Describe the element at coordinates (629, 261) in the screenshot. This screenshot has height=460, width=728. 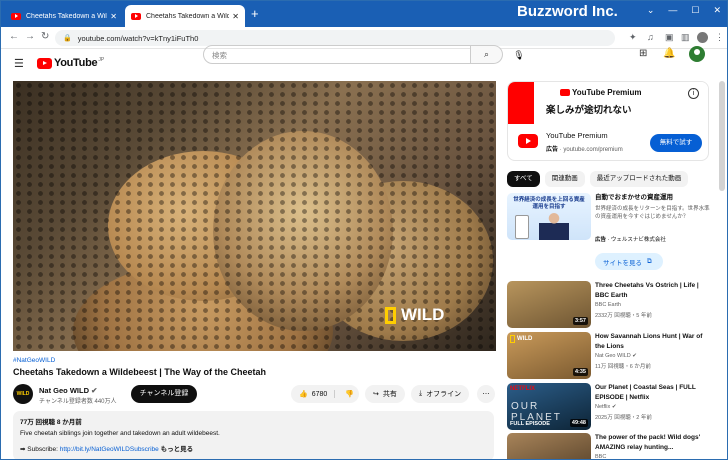
I see `visit-site-button: サイトを見る ⧉` at that location.